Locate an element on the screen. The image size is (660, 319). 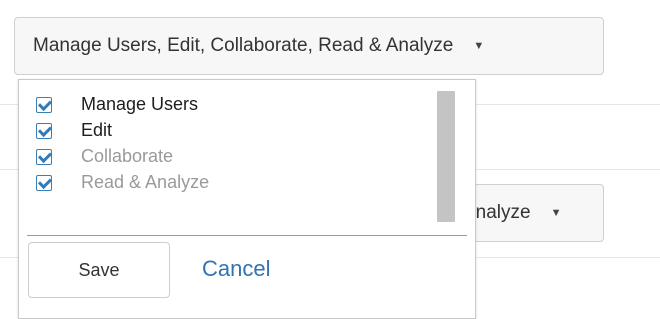
option-label: Edit is located at coordinates (97, 130).